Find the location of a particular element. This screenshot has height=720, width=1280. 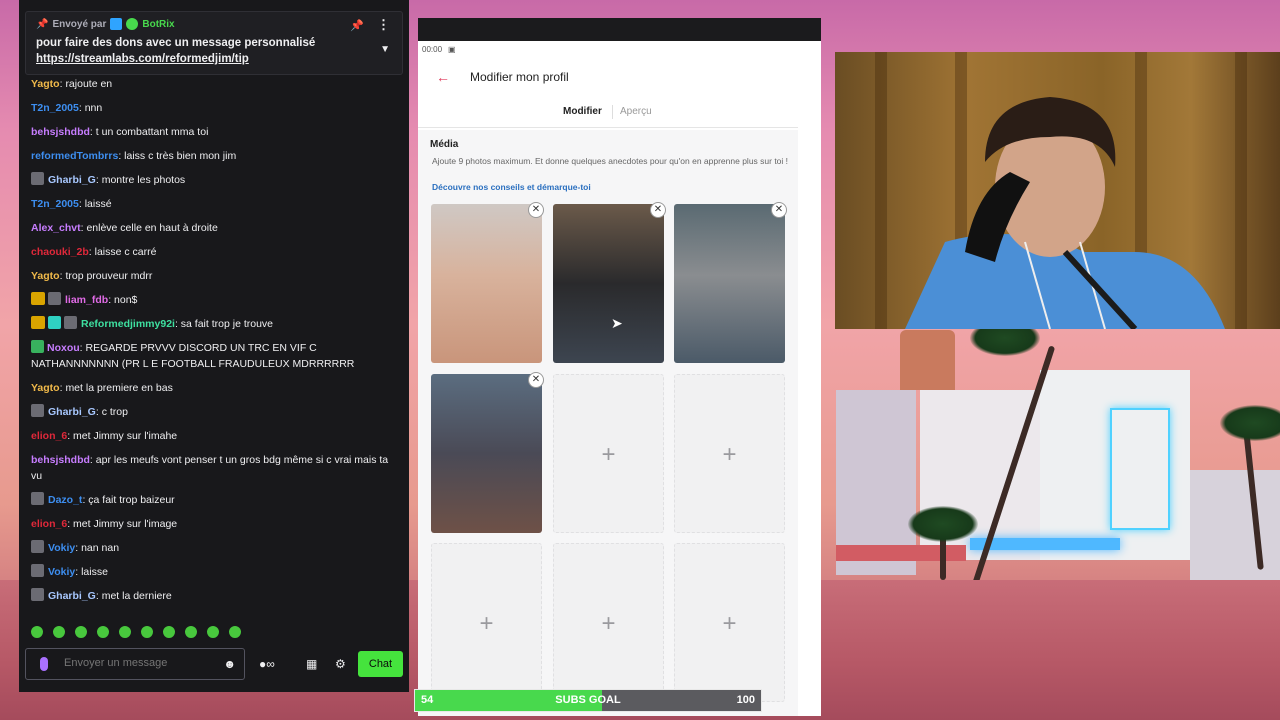

tab-modifier: Modifier is located at coordinates (582, 111).